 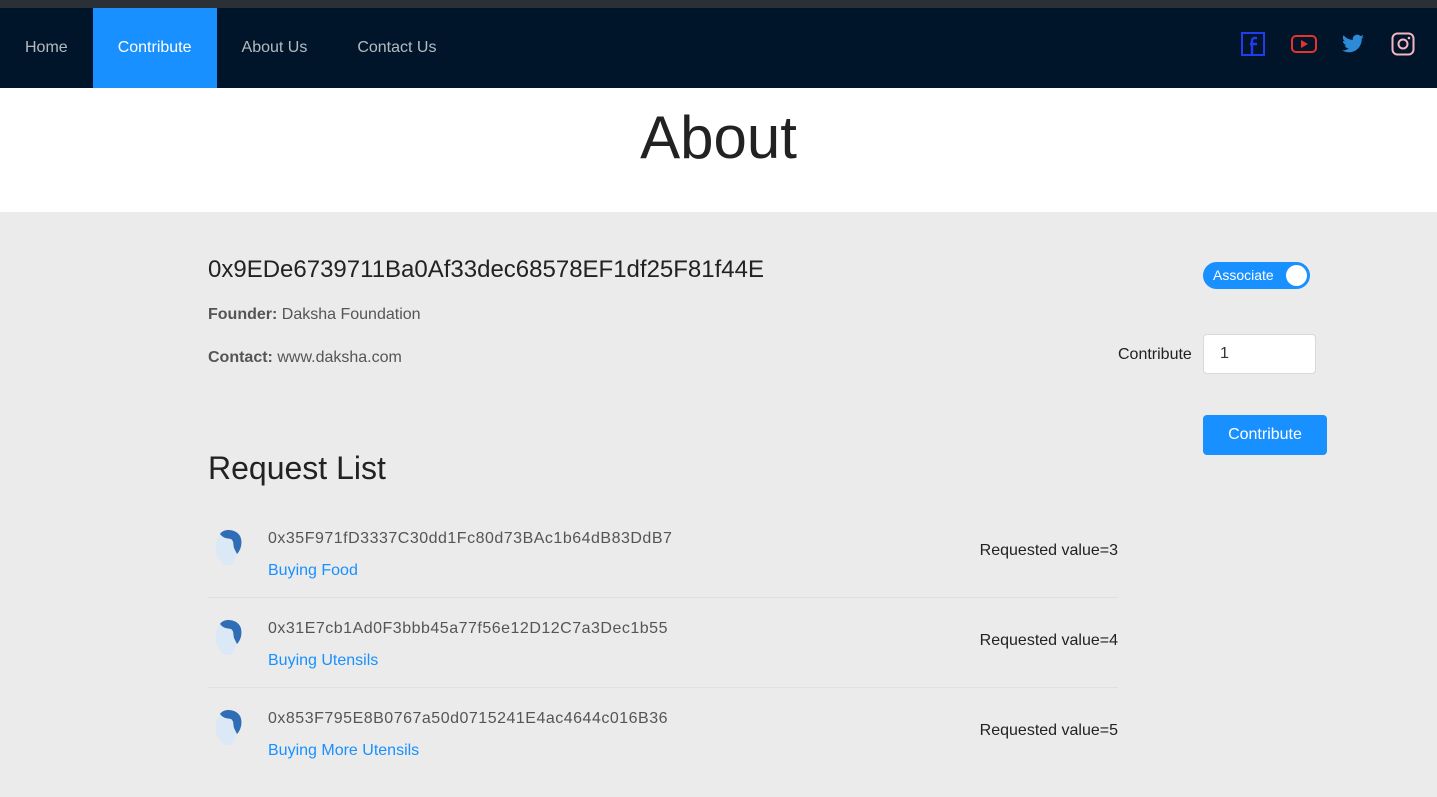 I want to click on founder-info: Founder: Daksha Foundation, so click(x=314, y=315).